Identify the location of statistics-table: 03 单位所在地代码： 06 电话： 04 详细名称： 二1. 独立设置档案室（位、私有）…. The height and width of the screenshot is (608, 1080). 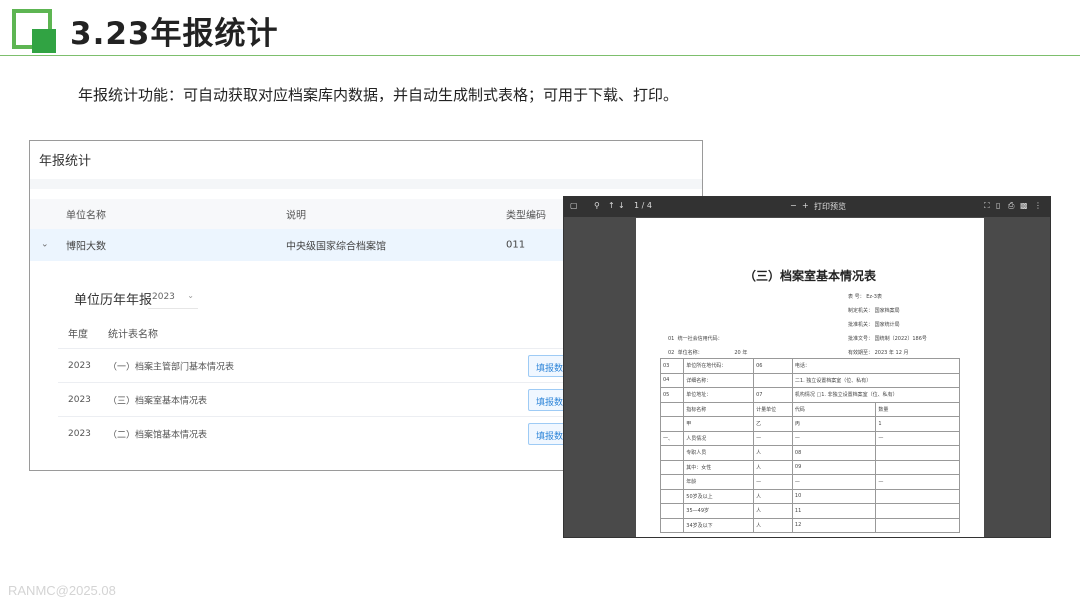
(810, 445).